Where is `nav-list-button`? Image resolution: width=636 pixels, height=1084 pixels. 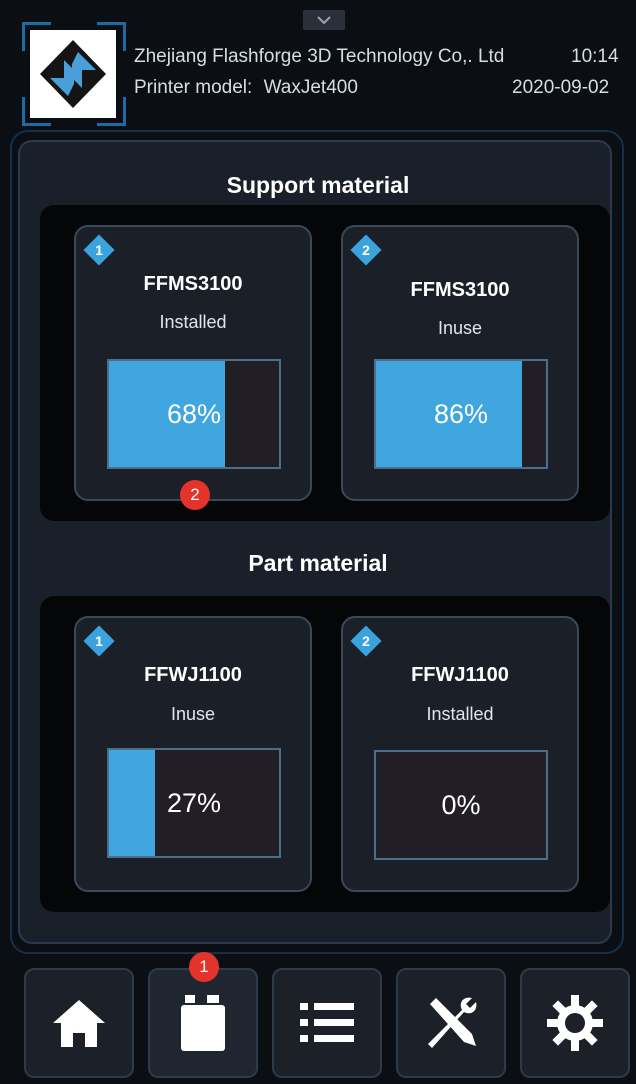 nav-list-button is located at coordinates (327, 1023).